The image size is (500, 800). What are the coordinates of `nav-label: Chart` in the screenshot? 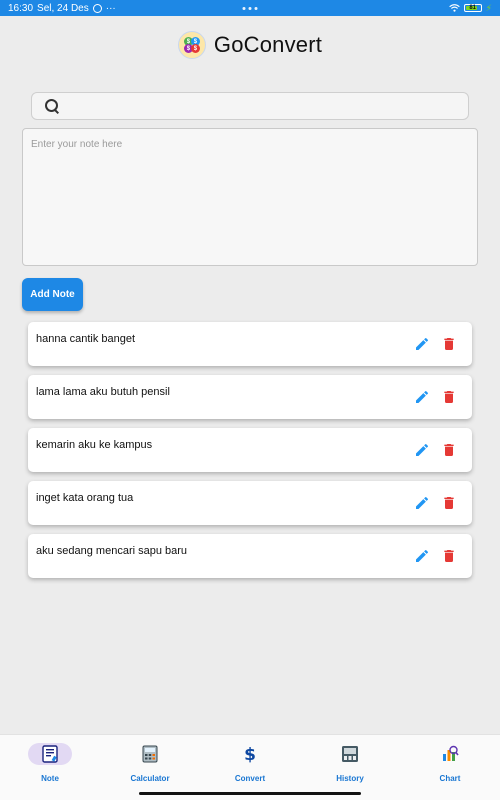 It's located at (450, 778).